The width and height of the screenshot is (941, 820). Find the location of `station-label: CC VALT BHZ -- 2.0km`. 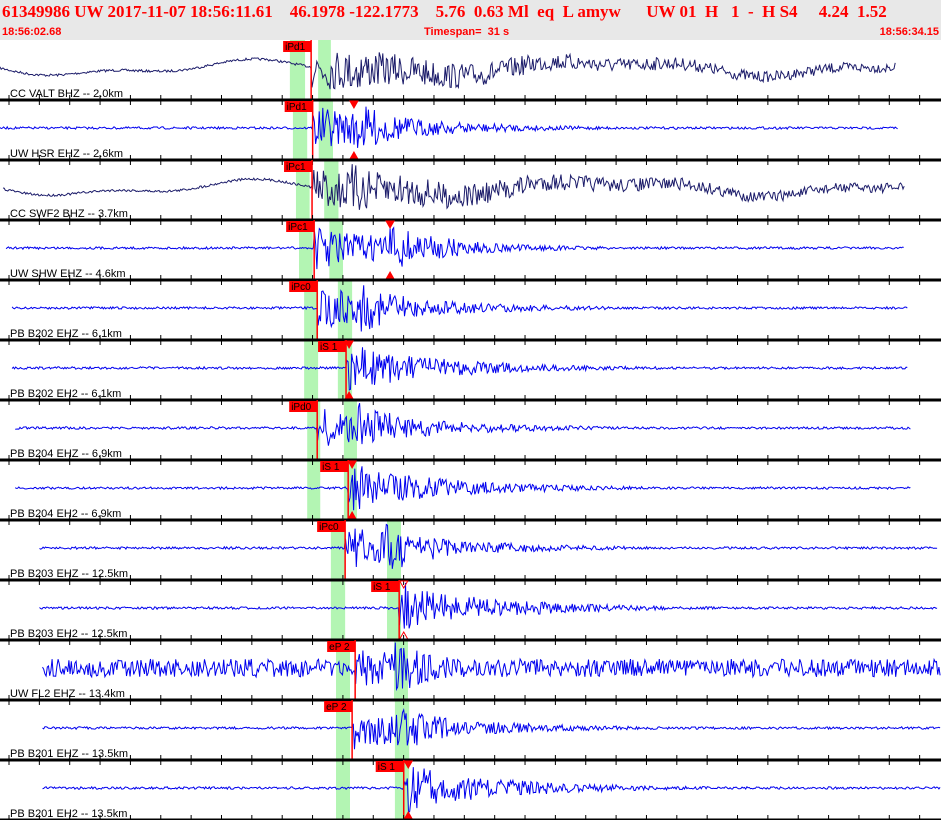

station-label: CC VALT BHZ -- 2.0km is located at coordinates (66, 94).